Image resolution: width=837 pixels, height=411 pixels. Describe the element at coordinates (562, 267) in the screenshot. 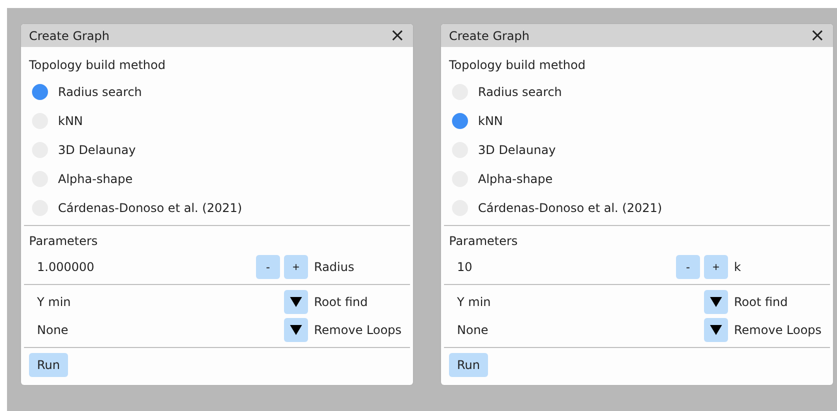

I see `value-field: 10` at that location.